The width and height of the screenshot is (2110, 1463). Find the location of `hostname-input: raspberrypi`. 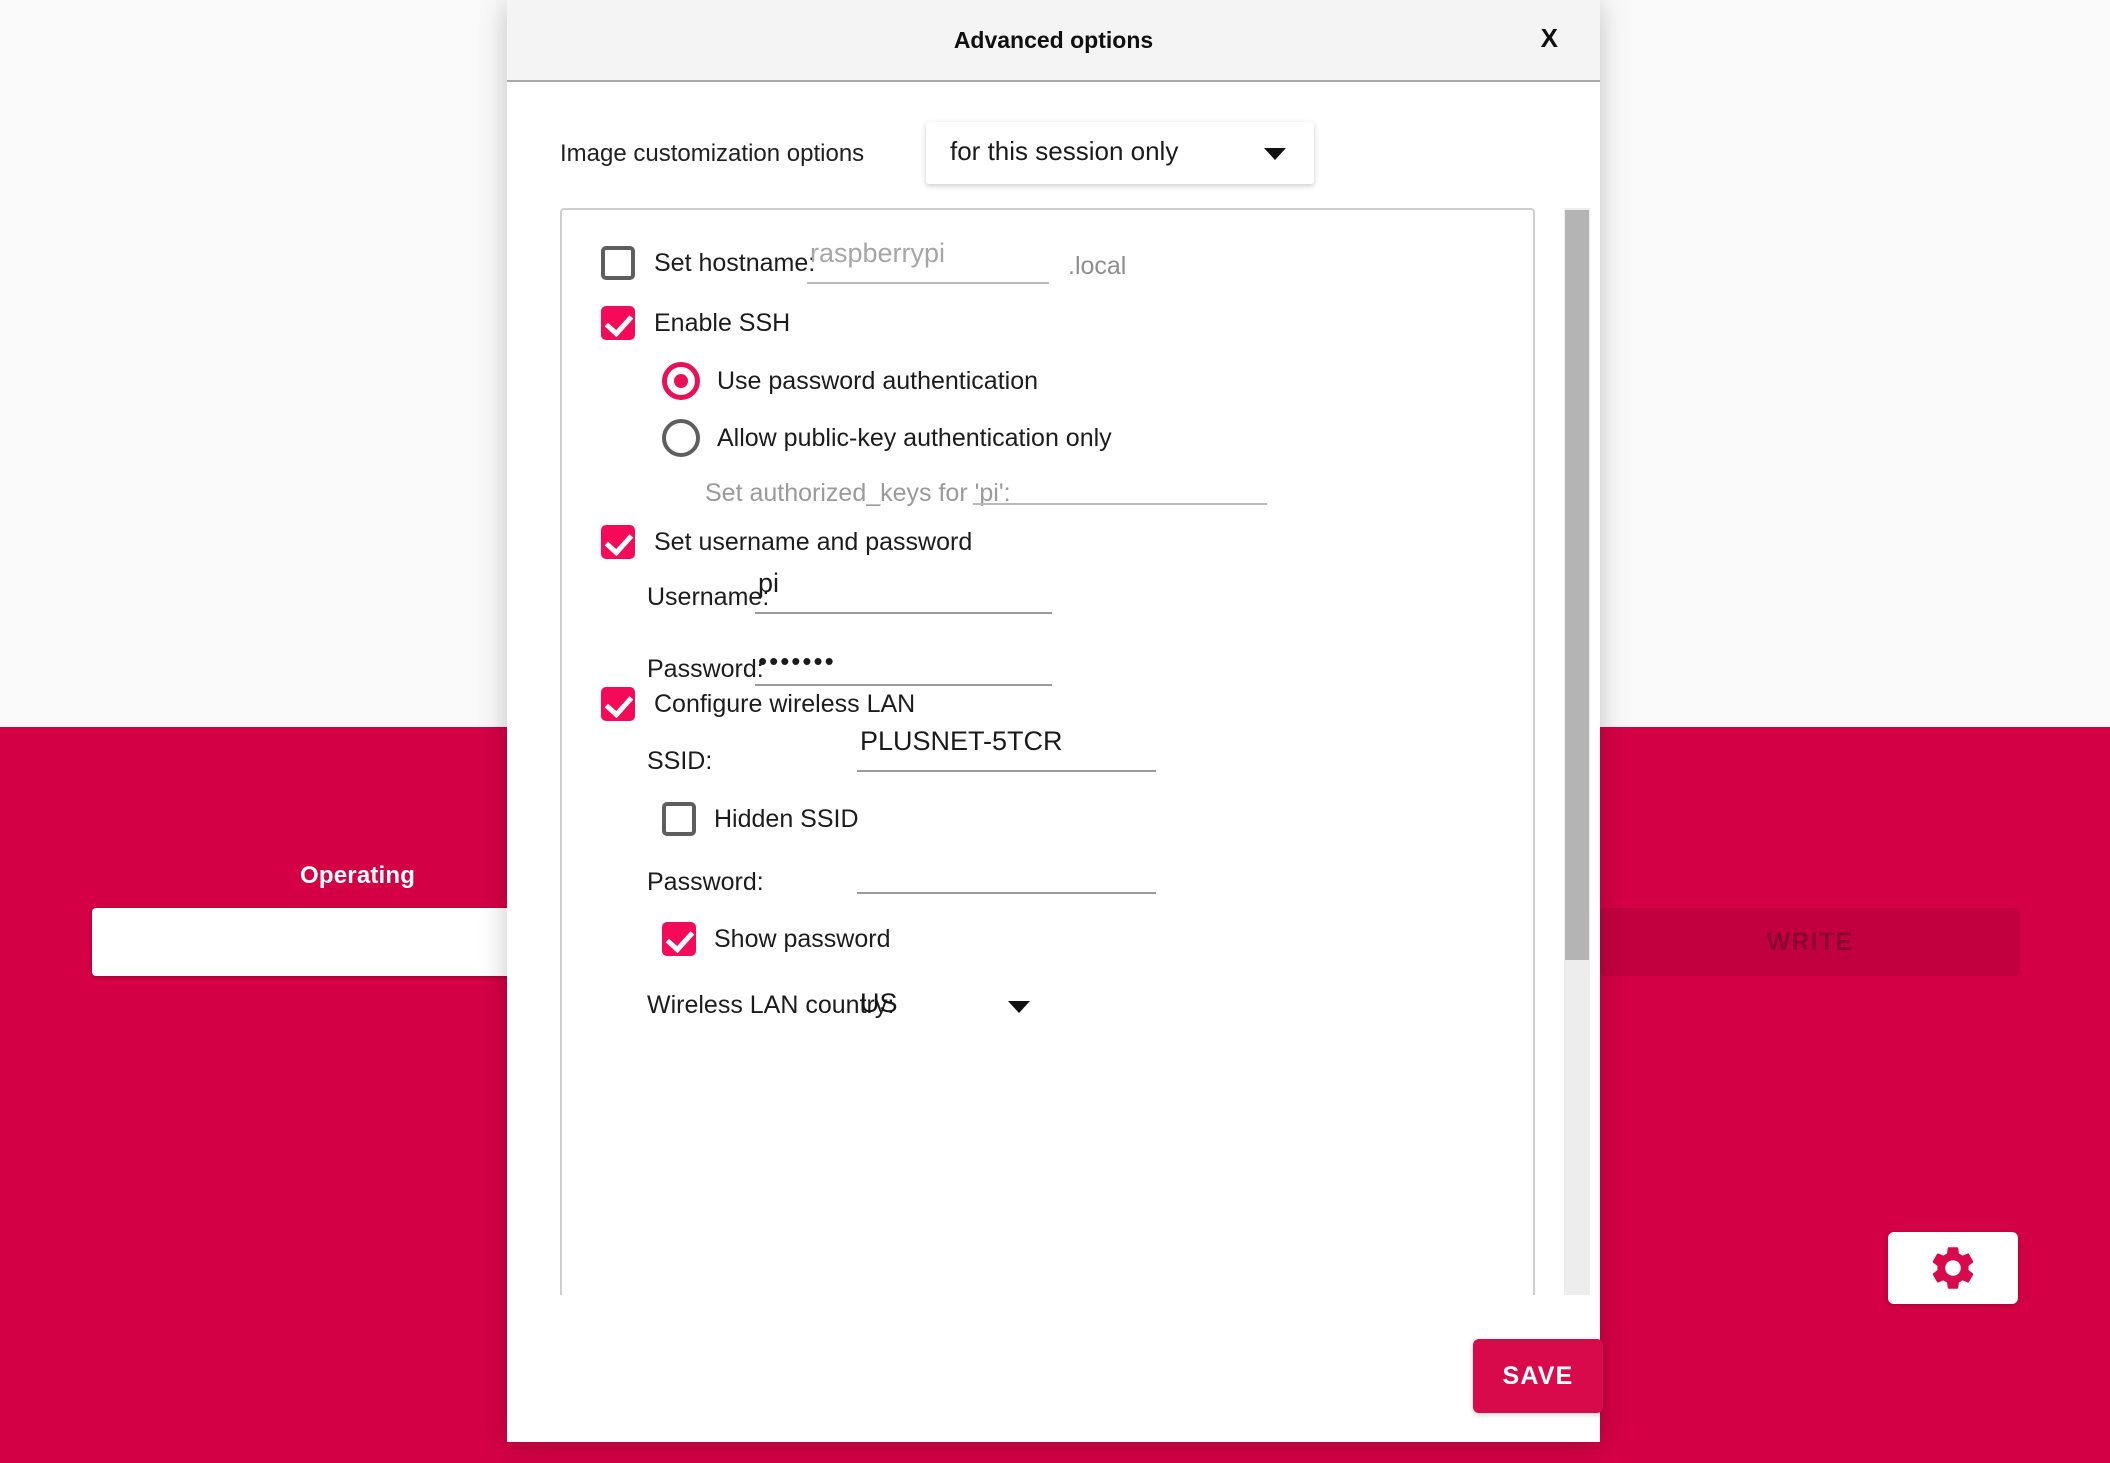

hostname-input: raspberrypi is located at coordinates (928, 261).